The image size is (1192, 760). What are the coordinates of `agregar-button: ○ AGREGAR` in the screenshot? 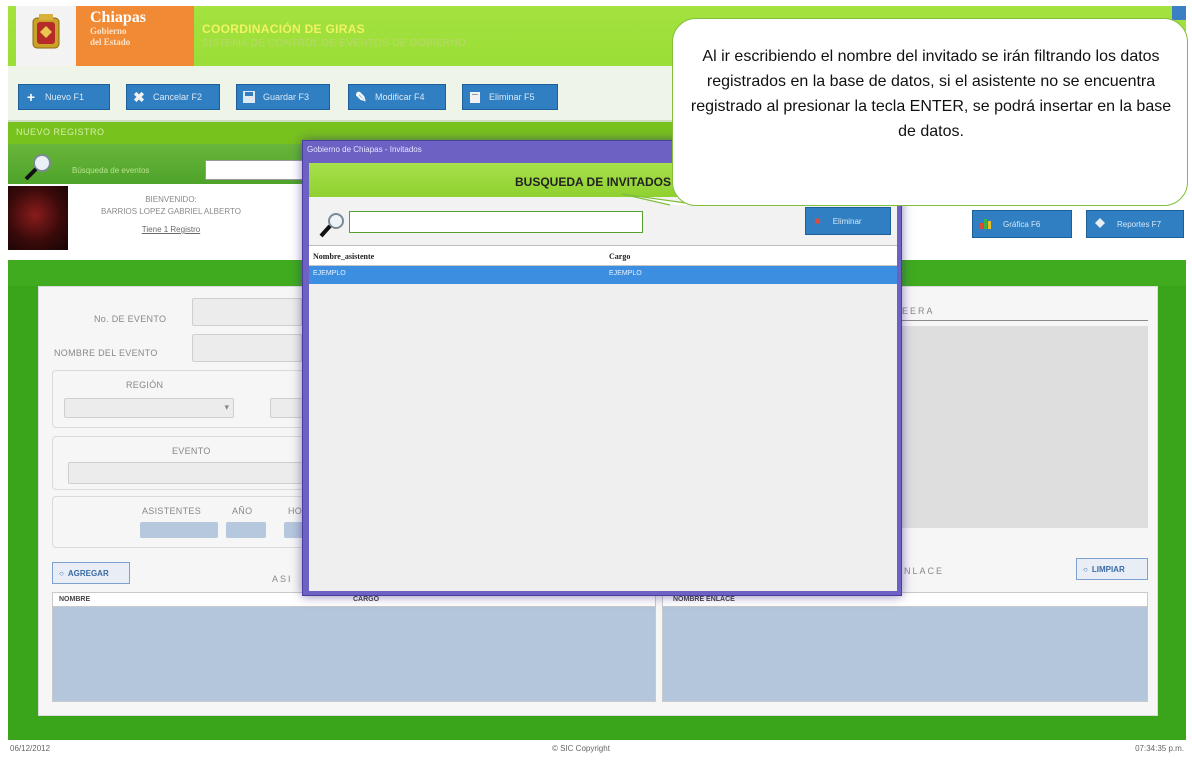 It's located at (91, 573).